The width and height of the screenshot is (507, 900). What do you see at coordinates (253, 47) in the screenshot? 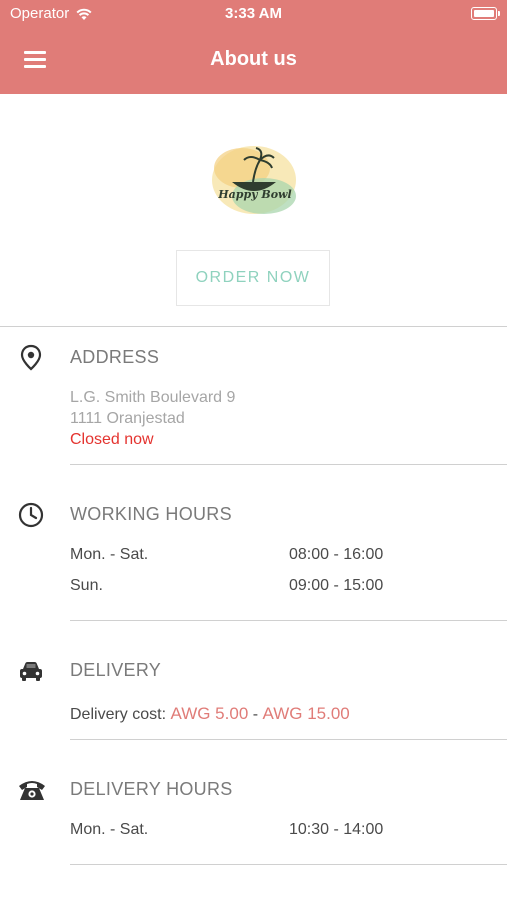
I see `app-header: Operator 3:33 AM About us` at bounding box center [253, 47].